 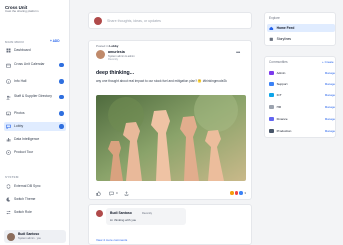 I want to click on sidebar-item-dashboard: Dashboard, so click(x=35, y=50).